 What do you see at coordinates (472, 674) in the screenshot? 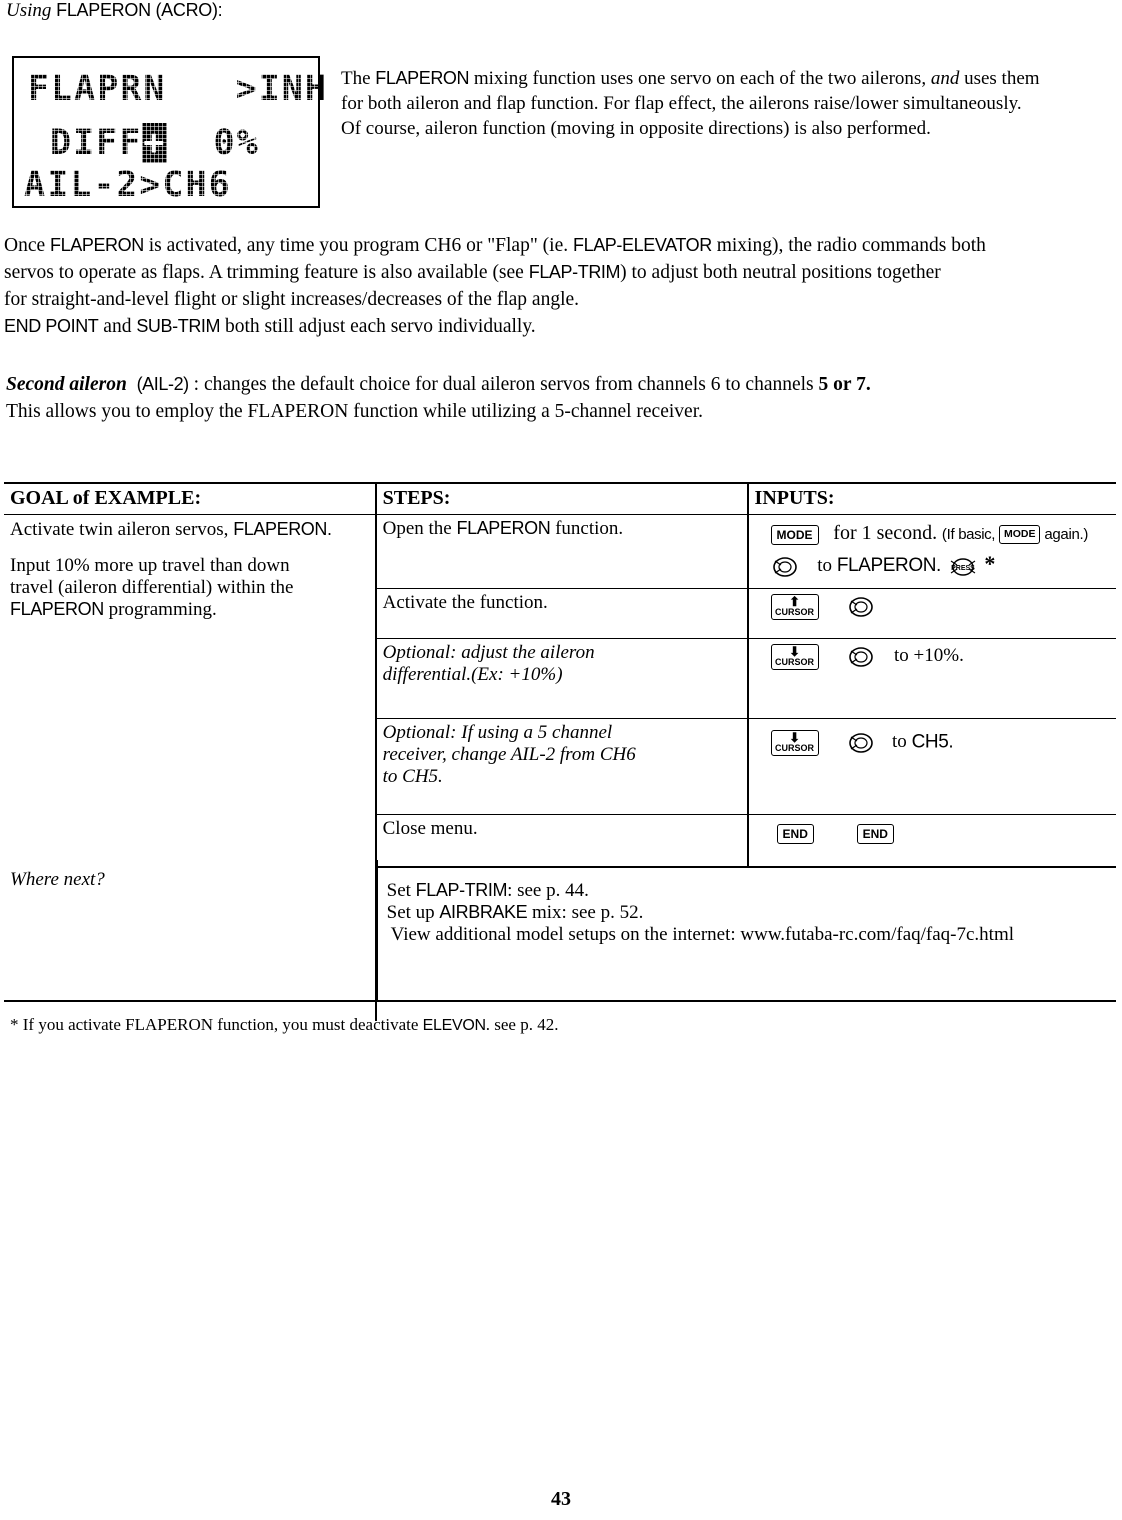
I see `step-3-line-2: differential.(Ex: +10%)` at bounding box center [472, 674].